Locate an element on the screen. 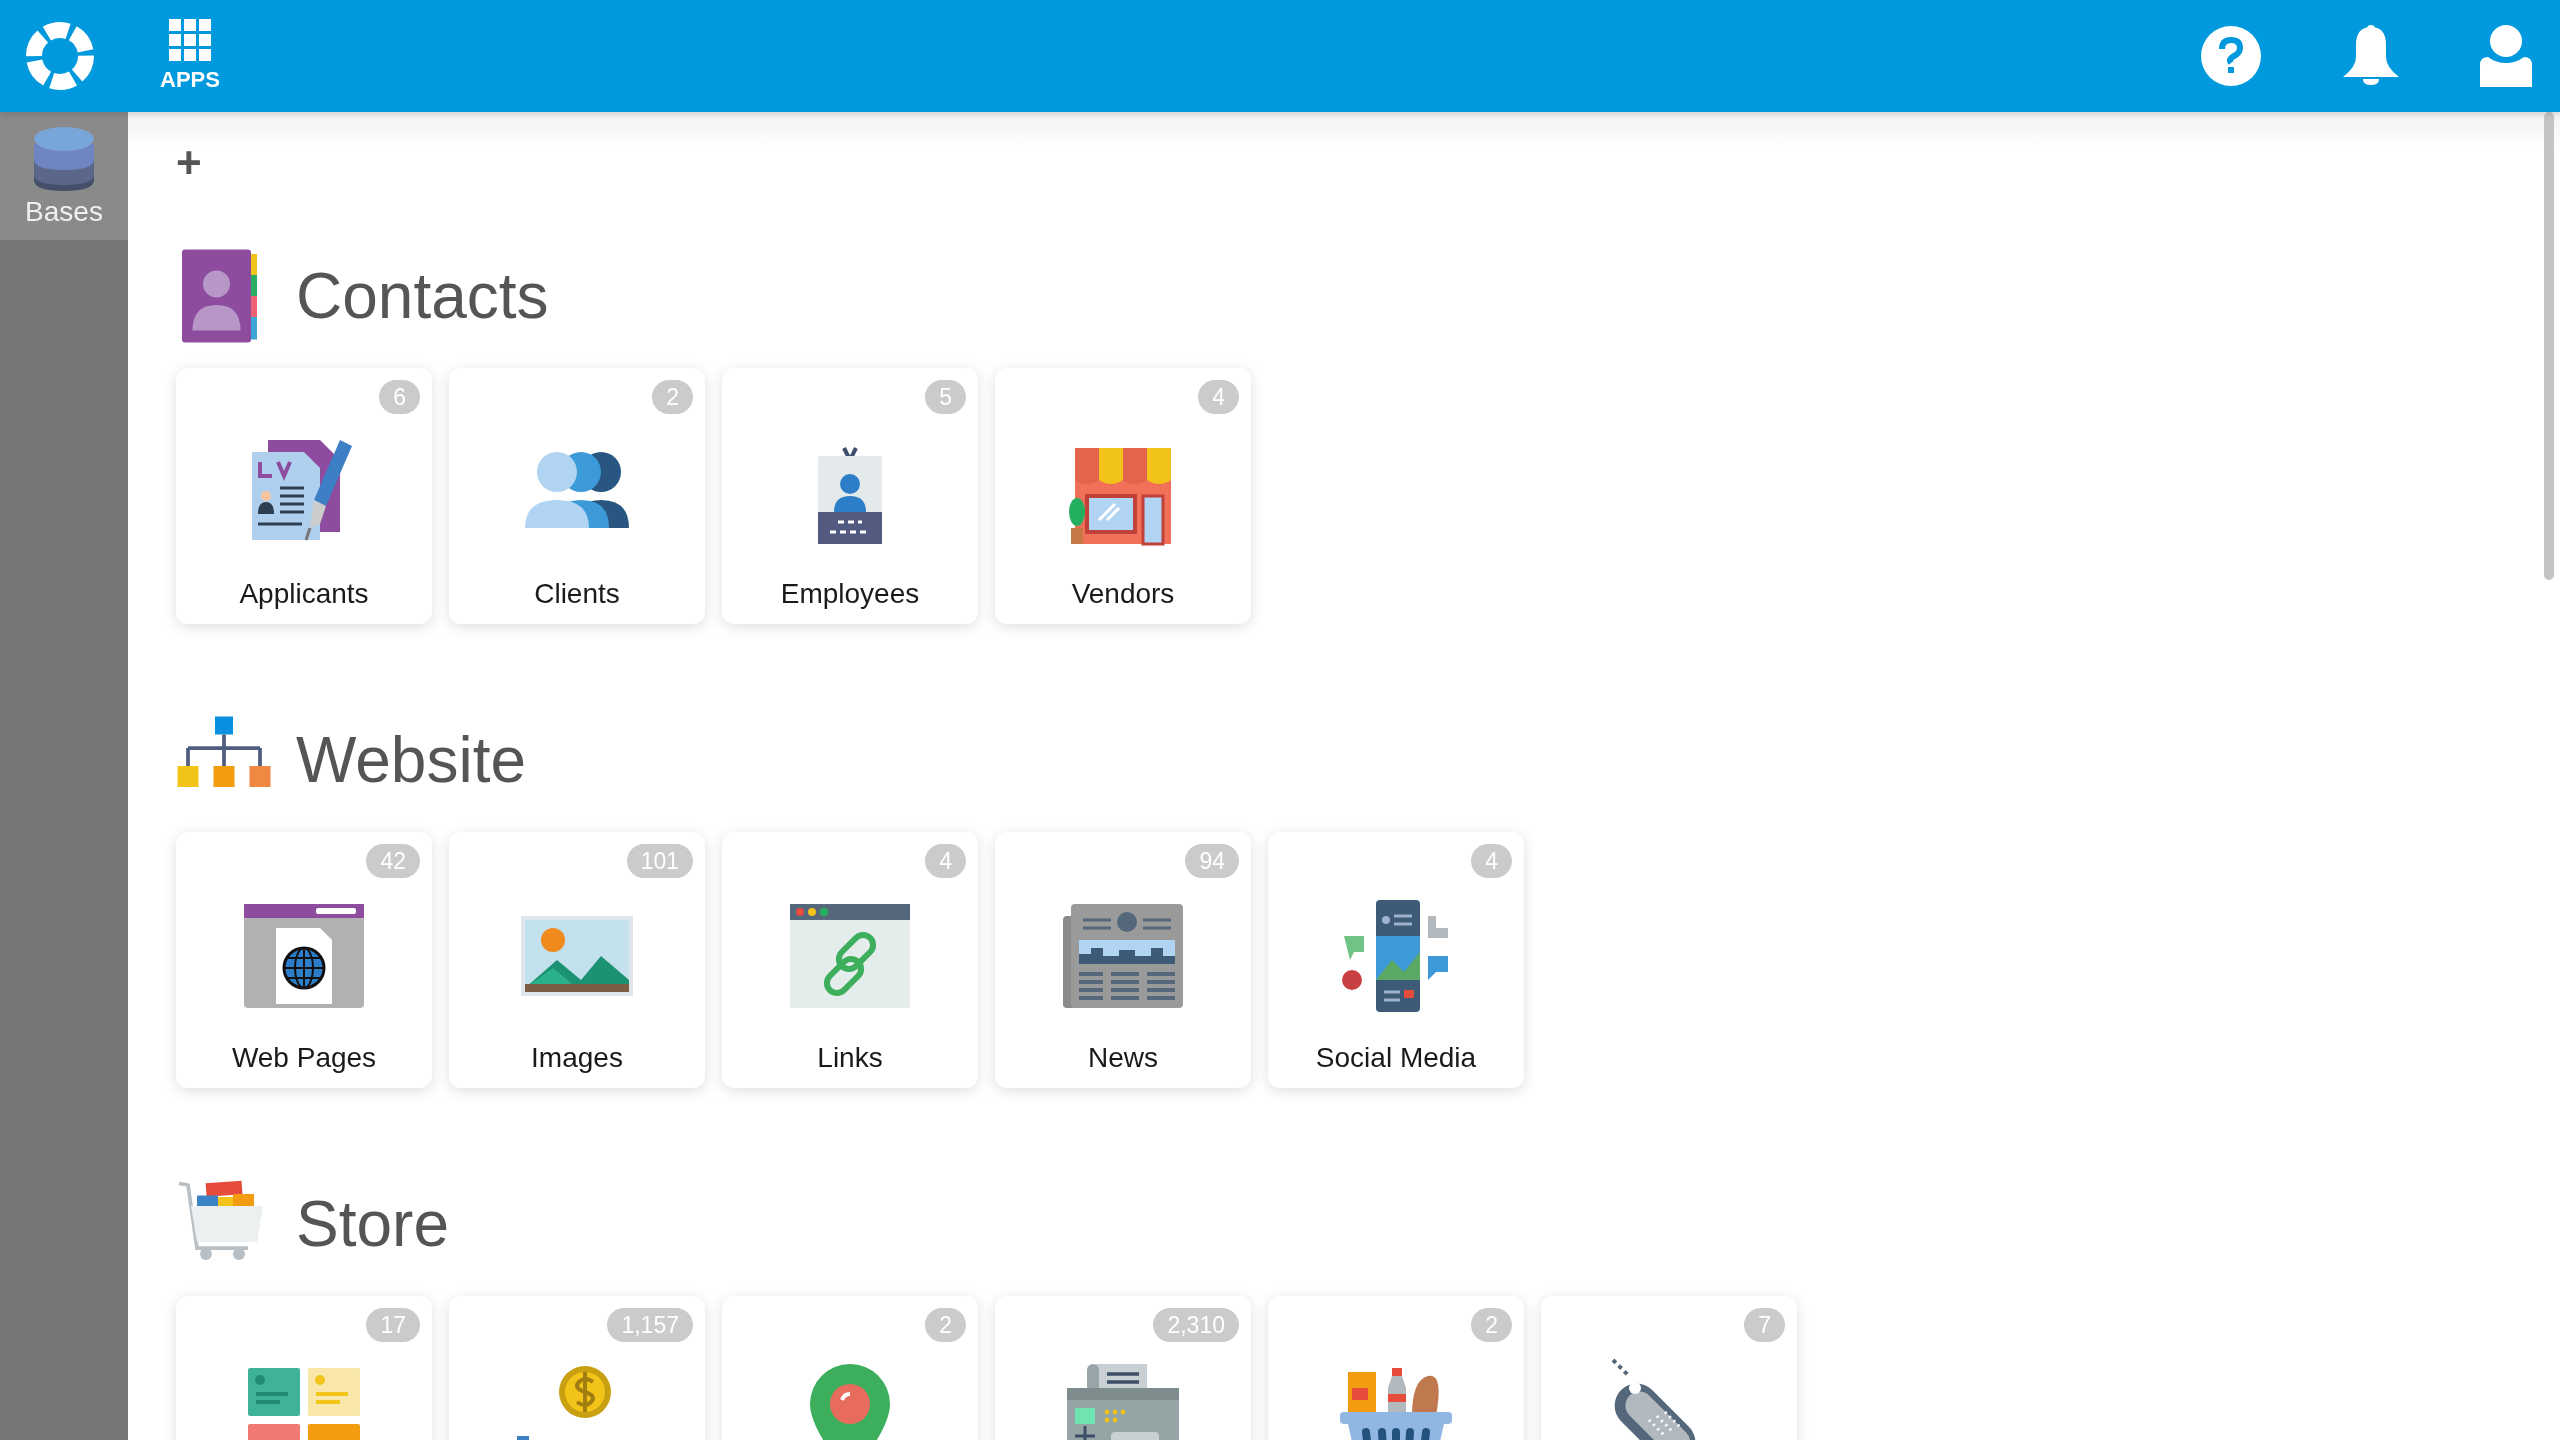 This screenshot has height=1440, width=2560. notification-bell-icon is located at coordinates (2371, 56).